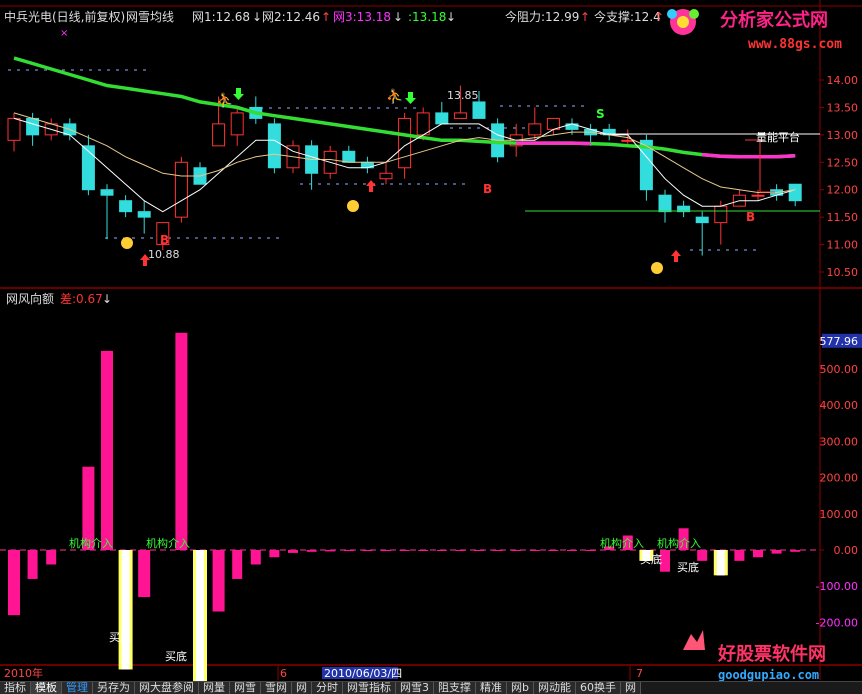  Describe the element at coordinates (257, 17) in the screenshot. I see `w1-arrow: ↓` at that location.